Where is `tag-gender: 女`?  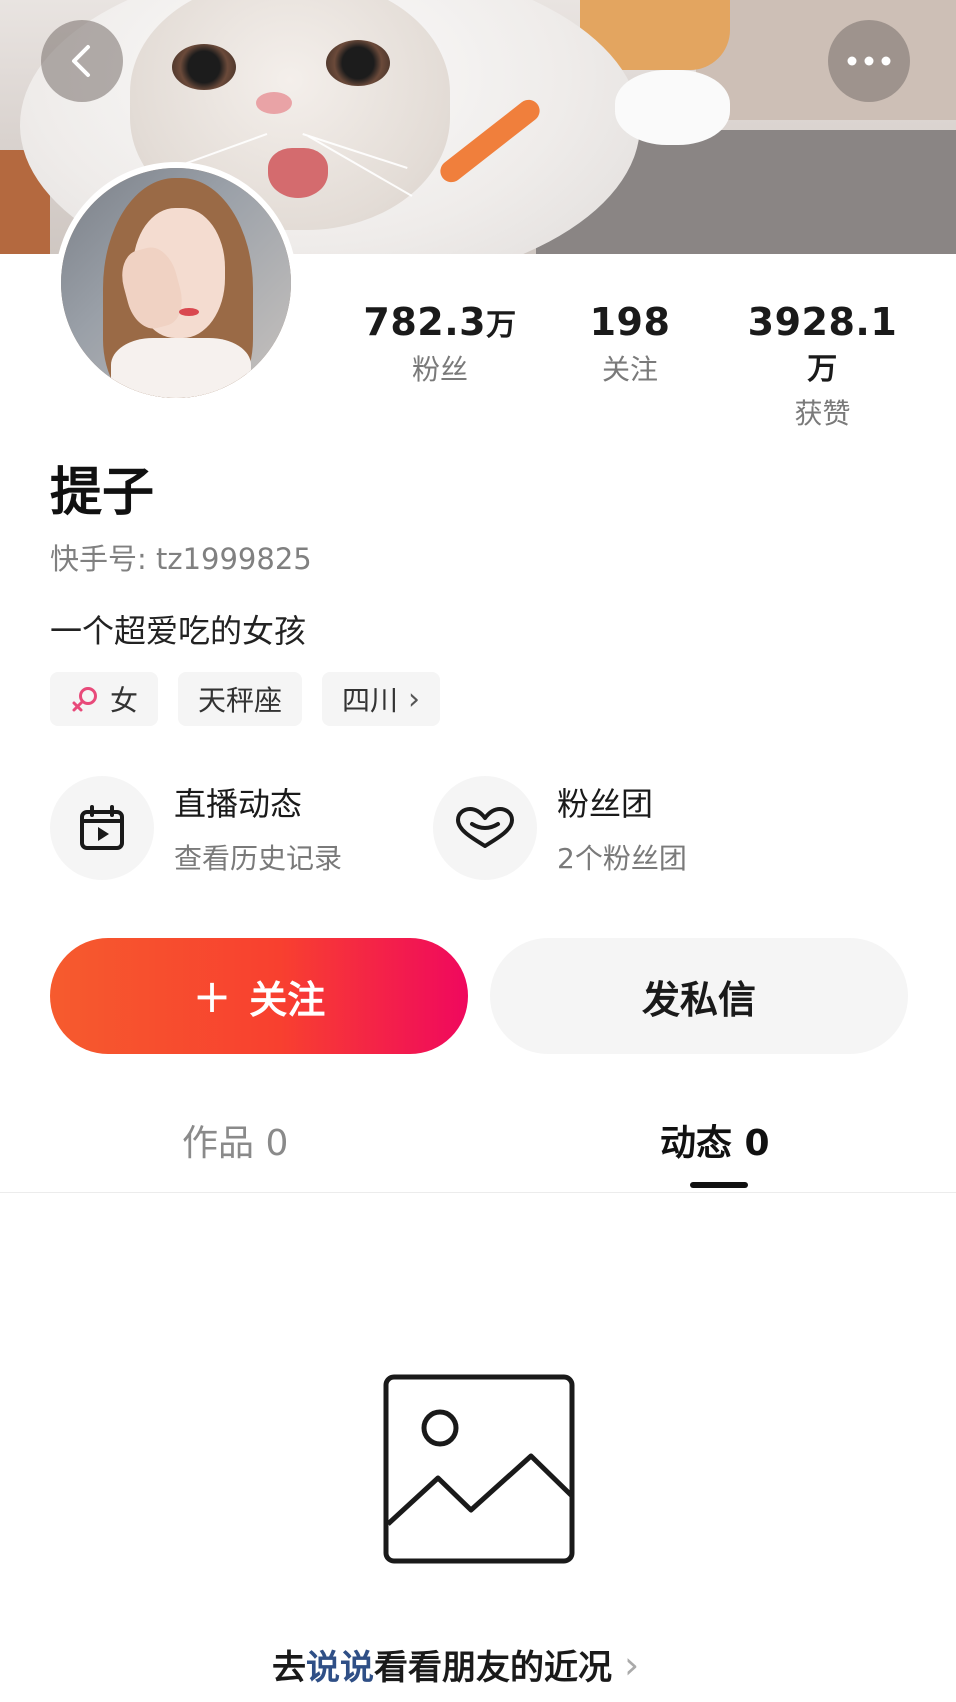
tag-gender: 女 is located at coordinates (104, 699).